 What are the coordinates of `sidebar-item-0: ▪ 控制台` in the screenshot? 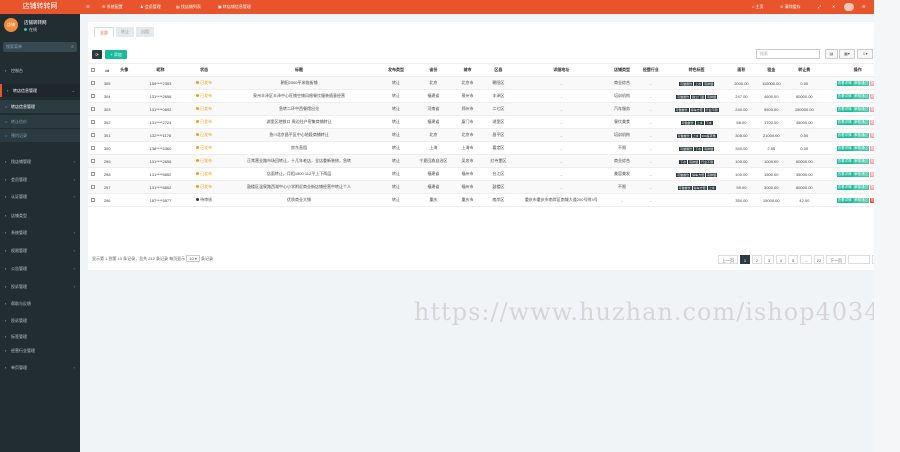 It's located at (40, 70).